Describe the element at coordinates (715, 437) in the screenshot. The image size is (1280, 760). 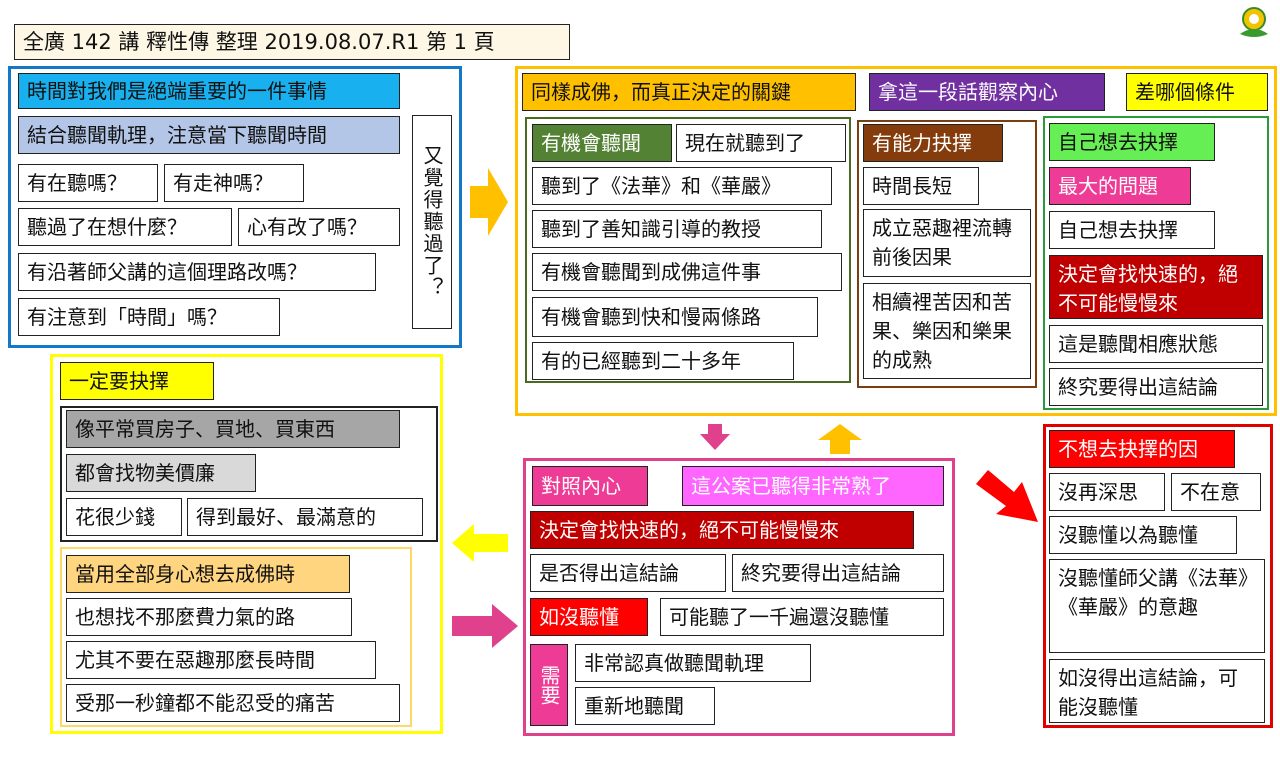
I see `arrow-down-icon` at that location.